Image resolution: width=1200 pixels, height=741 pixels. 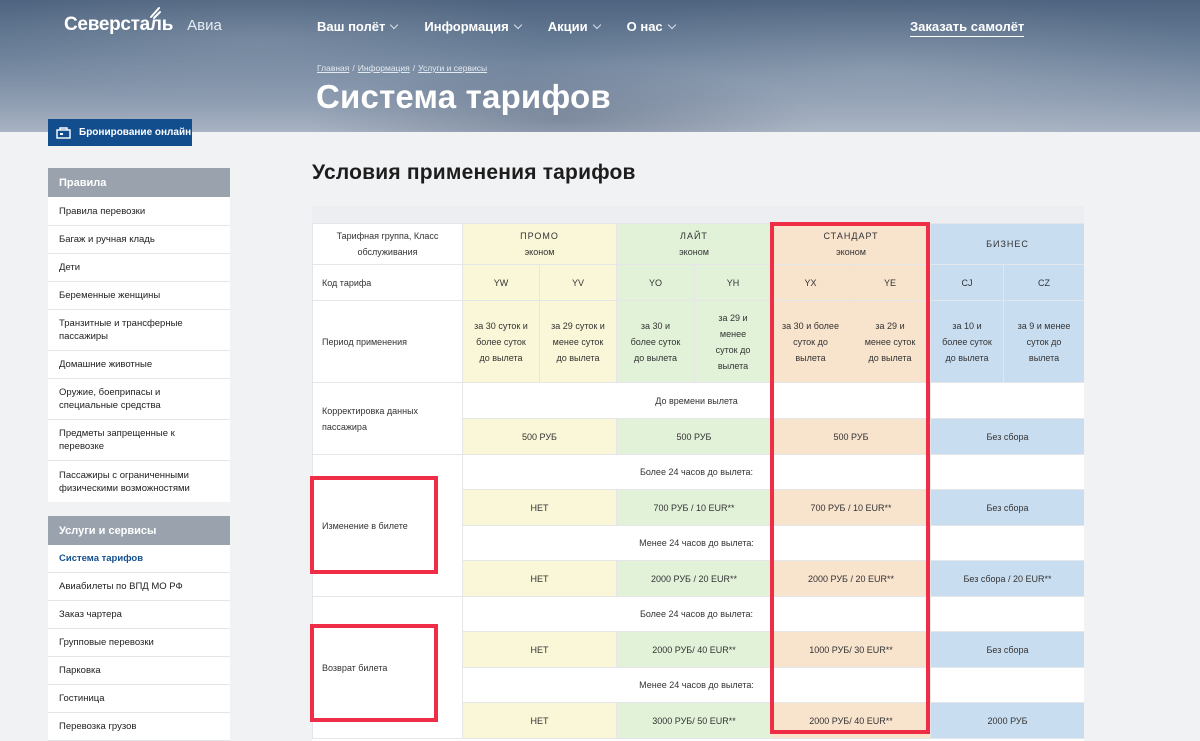 I want to click on group-business: БИЗНЕС, so click(x=1007, y=244).